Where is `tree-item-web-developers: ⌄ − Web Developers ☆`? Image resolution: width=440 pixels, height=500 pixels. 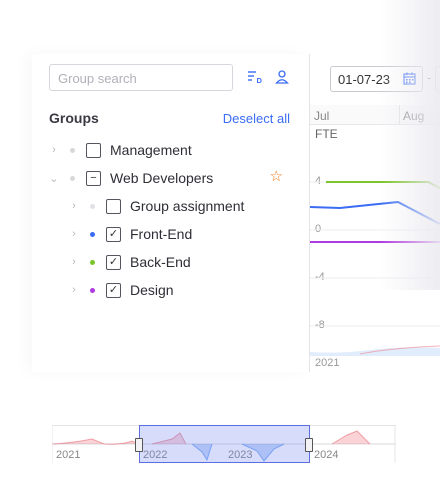 tree-item-web-developers: ⌄ − Web Developers ☆ is located at coordinates (174, 178).